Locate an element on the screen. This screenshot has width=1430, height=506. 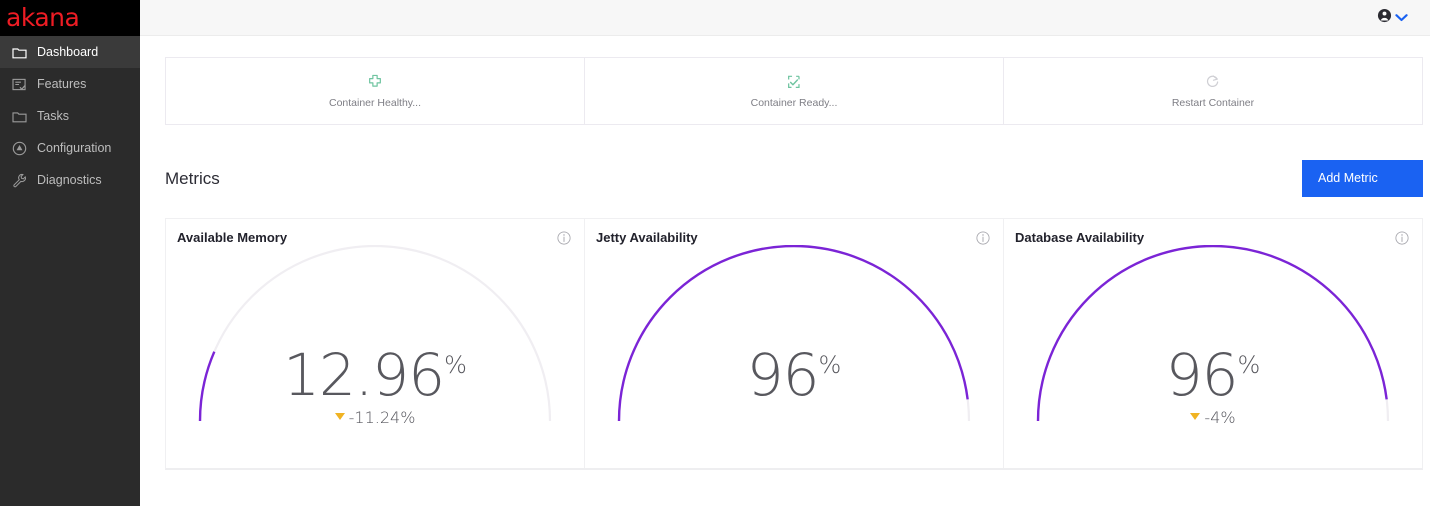
metric-card: Available Memory 12.96% -11.24% is located at coordinates (375, 343).